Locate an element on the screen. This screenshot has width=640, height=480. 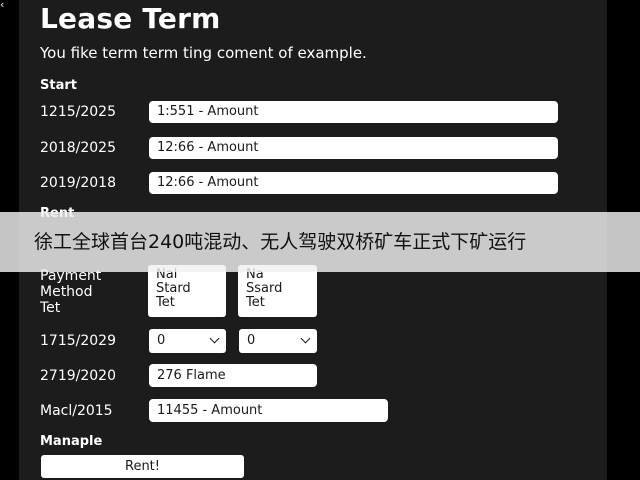
select-2-value: 0 is located at coordinates (251, 340).